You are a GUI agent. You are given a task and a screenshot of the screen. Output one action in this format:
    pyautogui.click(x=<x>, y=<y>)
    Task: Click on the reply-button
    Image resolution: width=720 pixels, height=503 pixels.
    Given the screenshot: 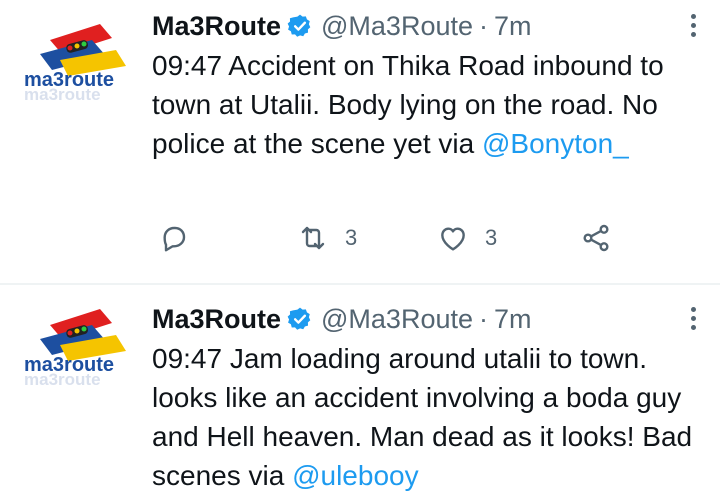 What is the action you would take?
    pyautogui.click(x=174, y=238)
    